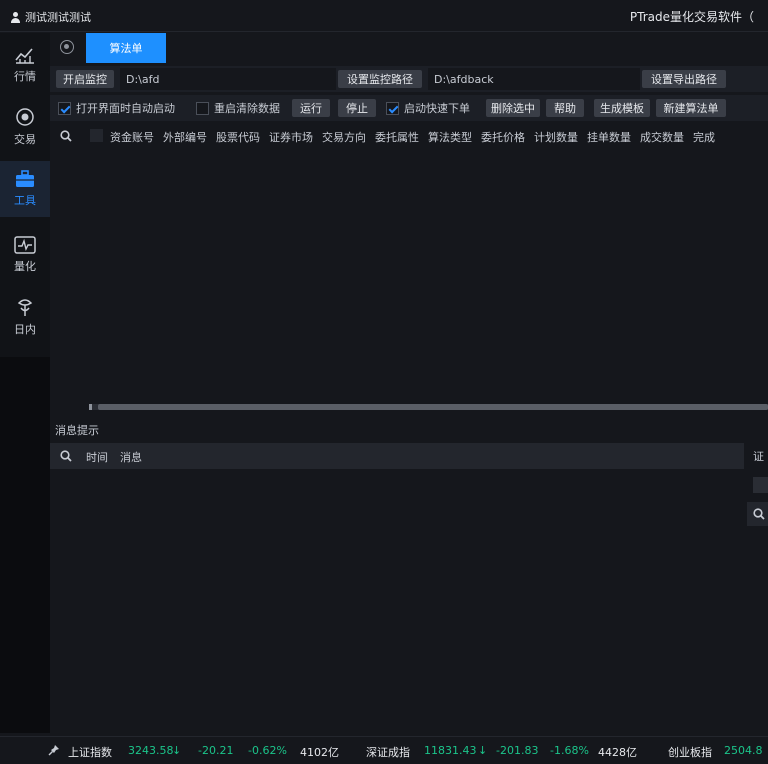 This screenshot has width=768, height=764. I want to click on column-header: 资金账号, so click(132, 137).